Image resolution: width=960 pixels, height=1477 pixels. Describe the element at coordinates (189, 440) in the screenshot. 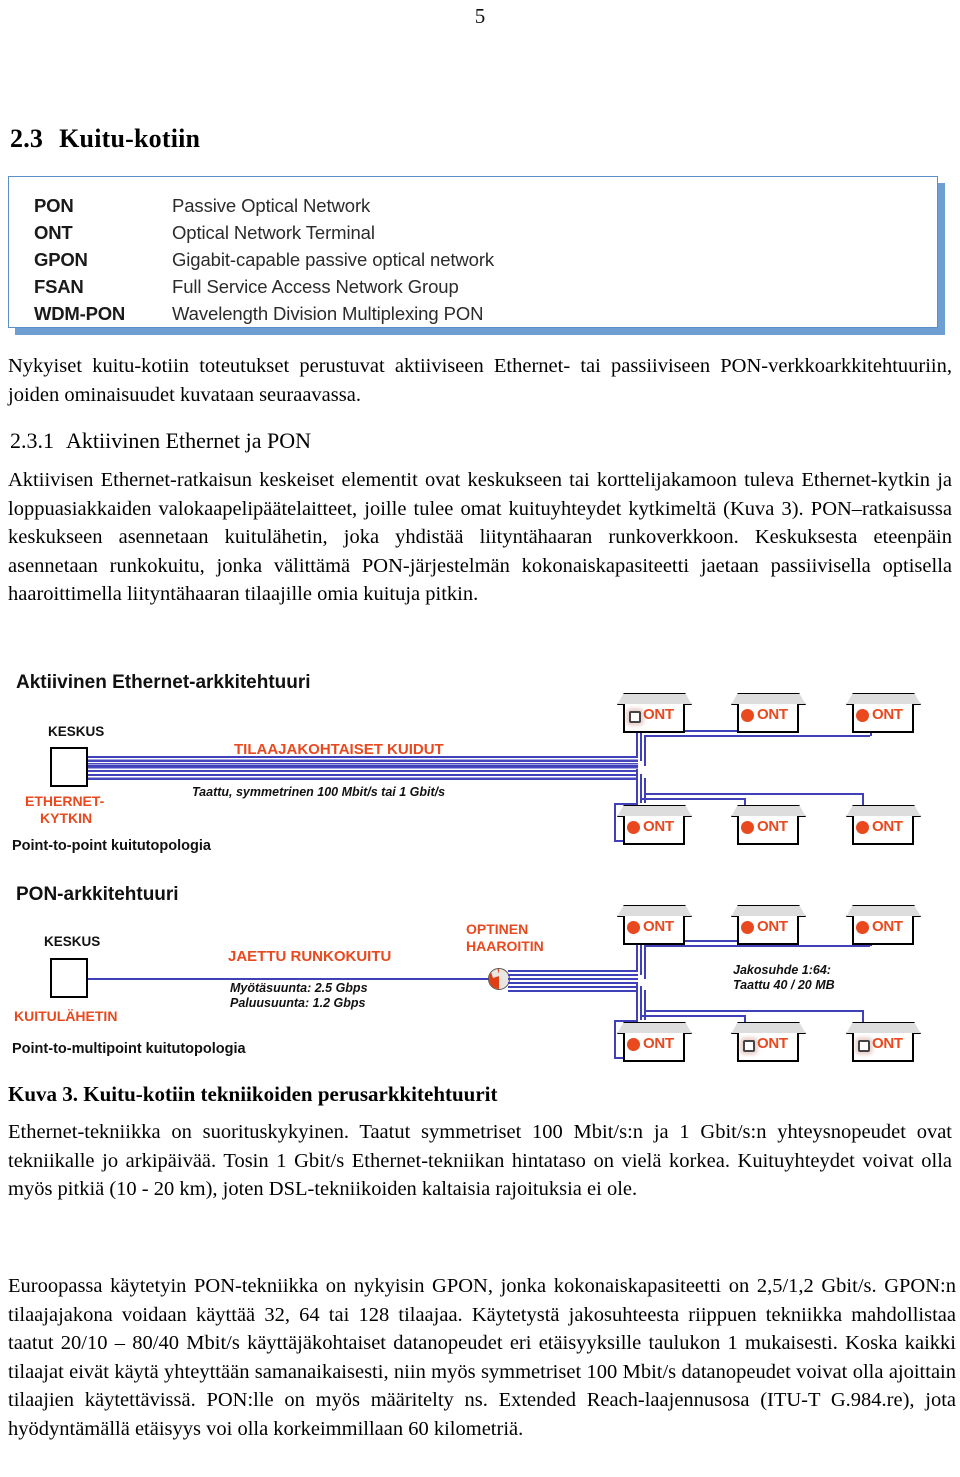

I see `subsection-title: Aktiivinen Ethernet ja PON` at that location.